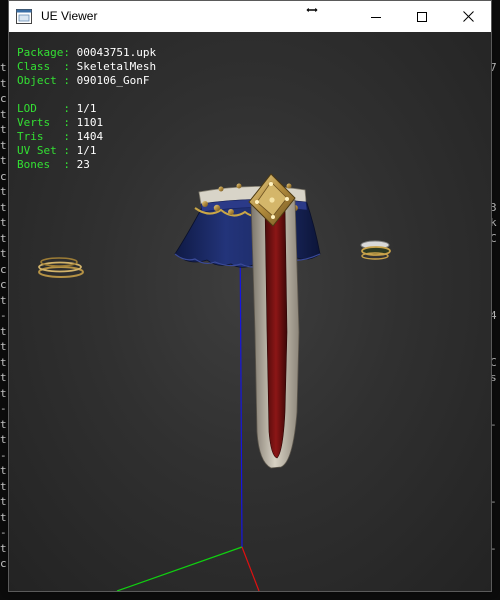  What do you see at coordinates (40, 108) in the screenshot?
I see `info-key: LOD` at bounding box center [40, 108].